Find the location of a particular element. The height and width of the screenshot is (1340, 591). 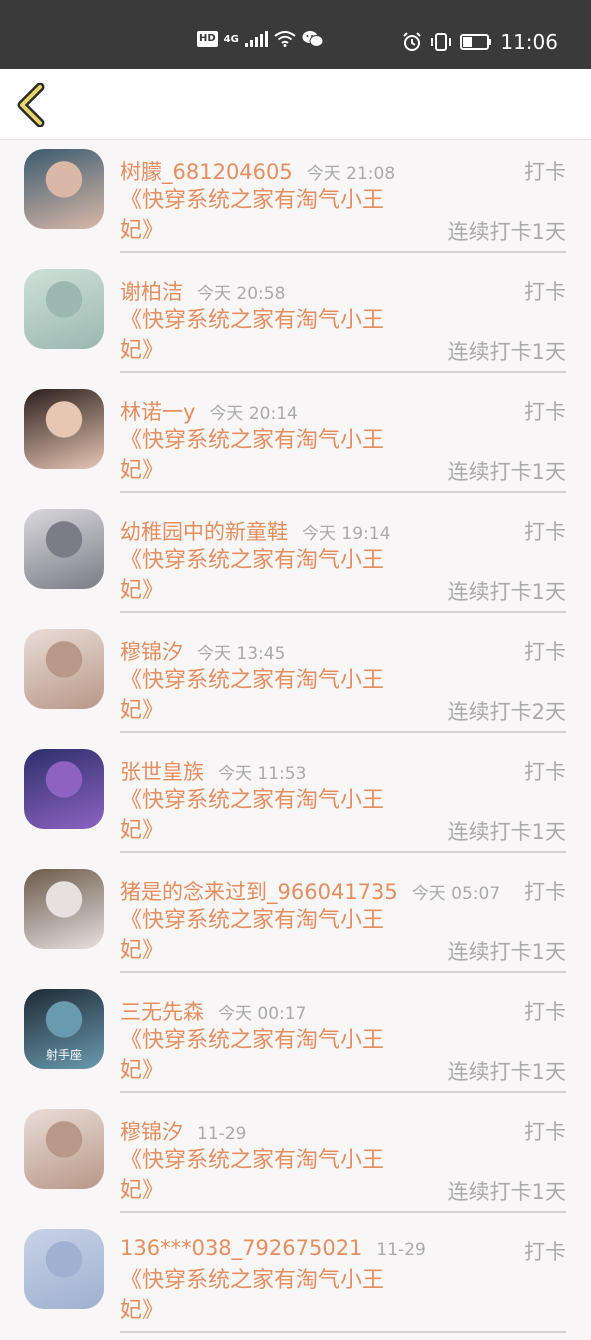

user-name-line: 张世皇族 今天 11:53 is located at coordinates (213, 771).